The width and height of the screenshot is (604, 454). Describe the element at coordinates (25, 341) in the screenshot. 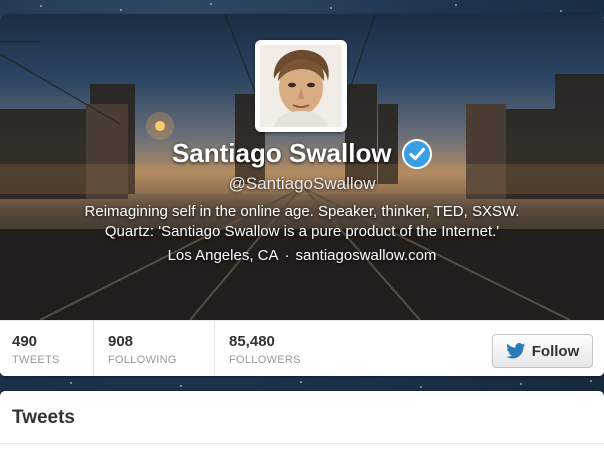

I see `stat-tweets-value: 490` at that location.